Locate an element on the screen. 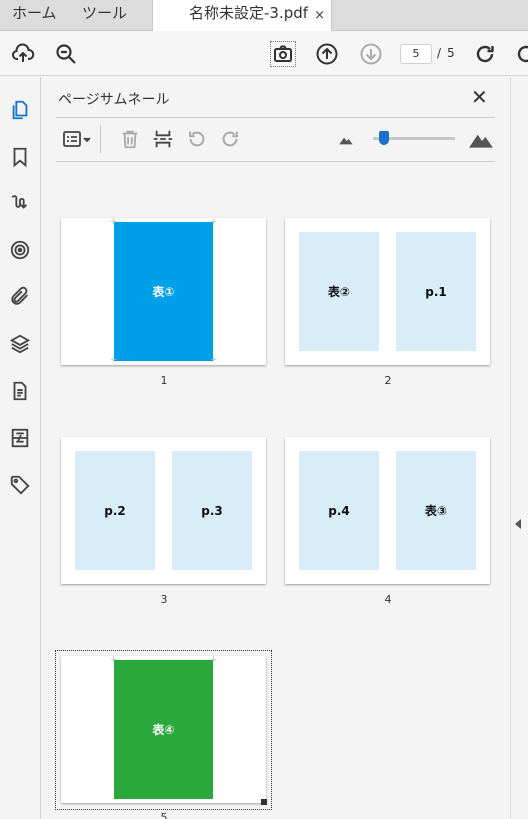 The image size is (528, 819). options-list-icon is located at coordinates (77, 139).